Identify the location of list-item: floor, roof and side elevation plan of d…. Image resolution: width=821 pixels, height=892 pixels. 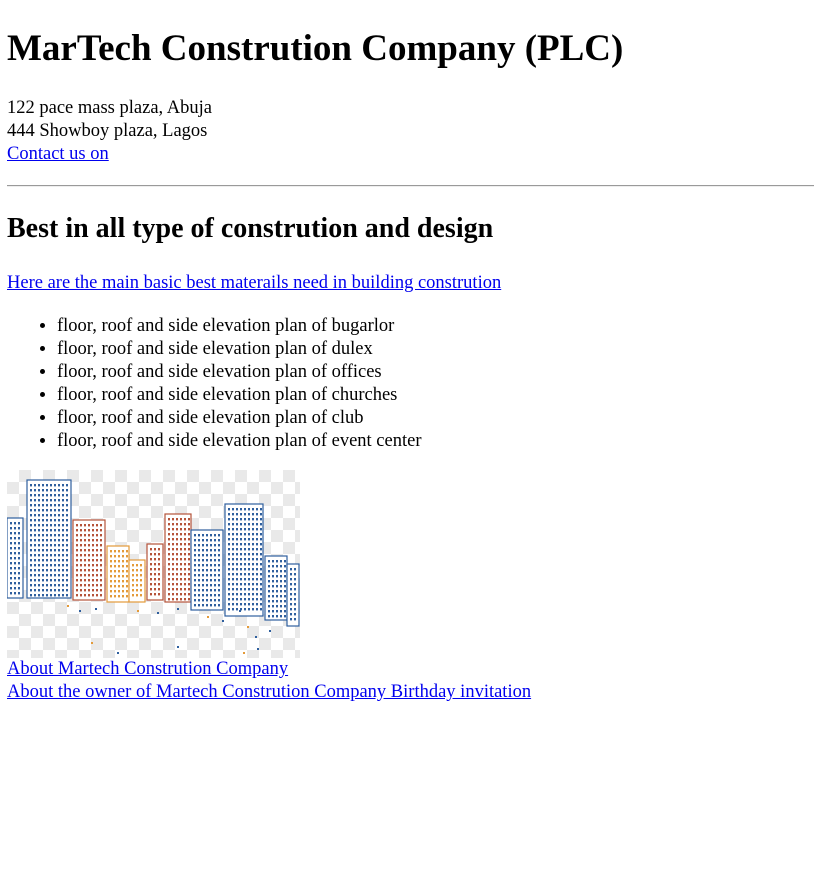
(435, 349).